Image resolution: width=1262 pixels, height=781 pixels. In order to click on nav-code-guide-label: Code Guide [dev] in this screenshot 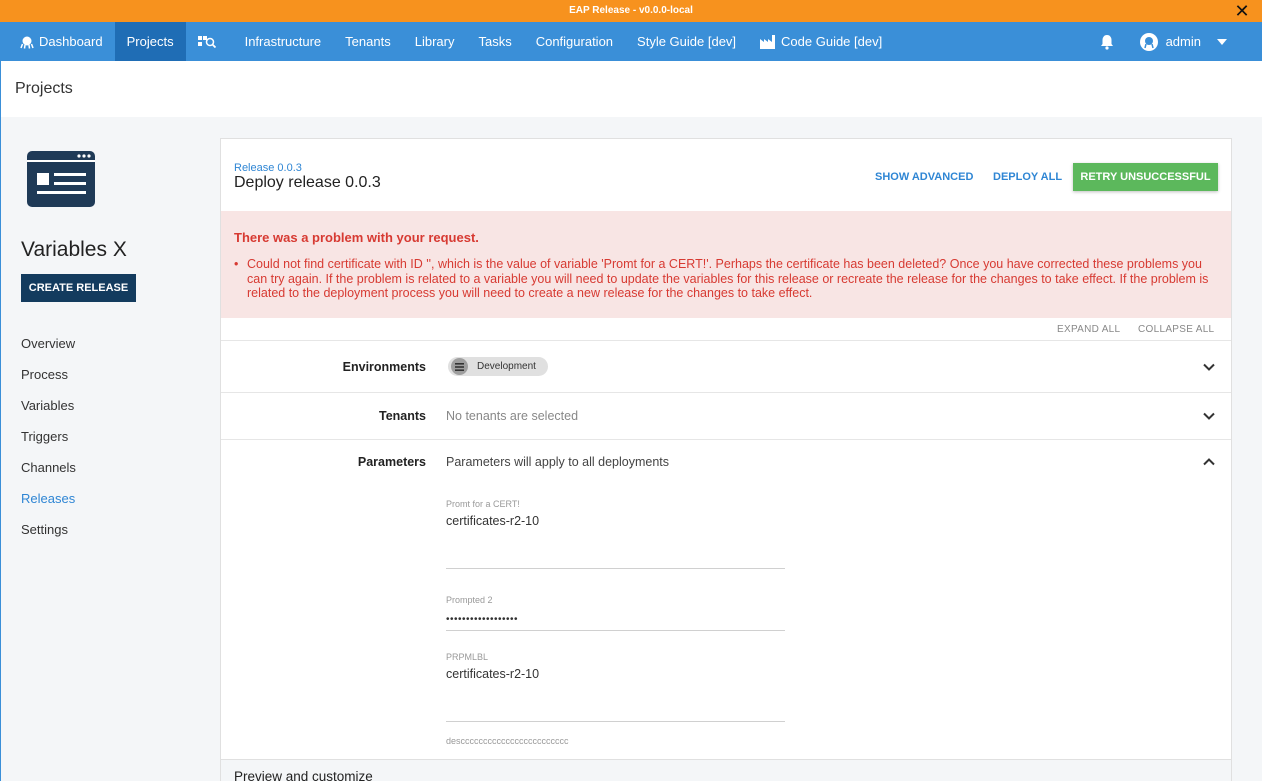, I will do `click(832, 41)`.